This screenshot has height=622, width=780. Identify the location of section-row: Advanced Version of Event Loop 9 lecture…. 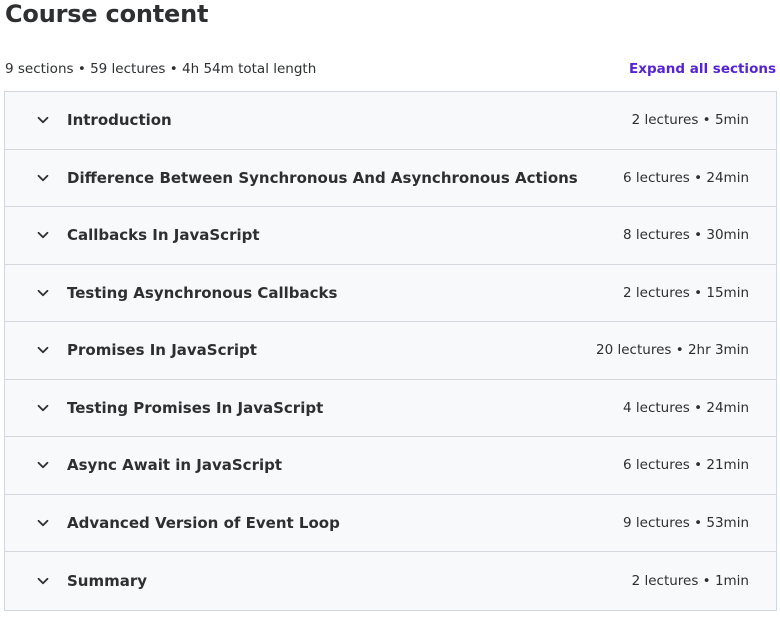
(390, 523).